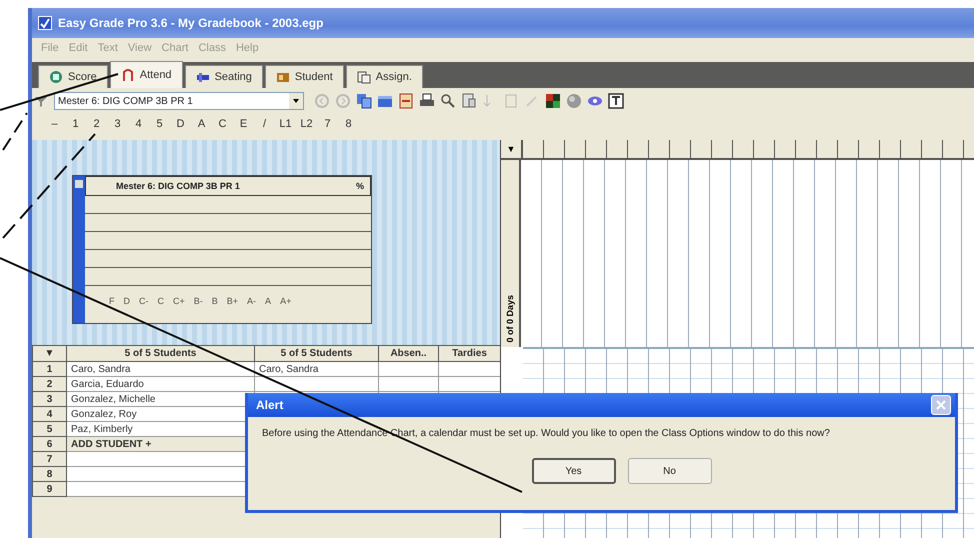 The image size is (974, 538). I want to click on row-number: 8, so click(49, 474).